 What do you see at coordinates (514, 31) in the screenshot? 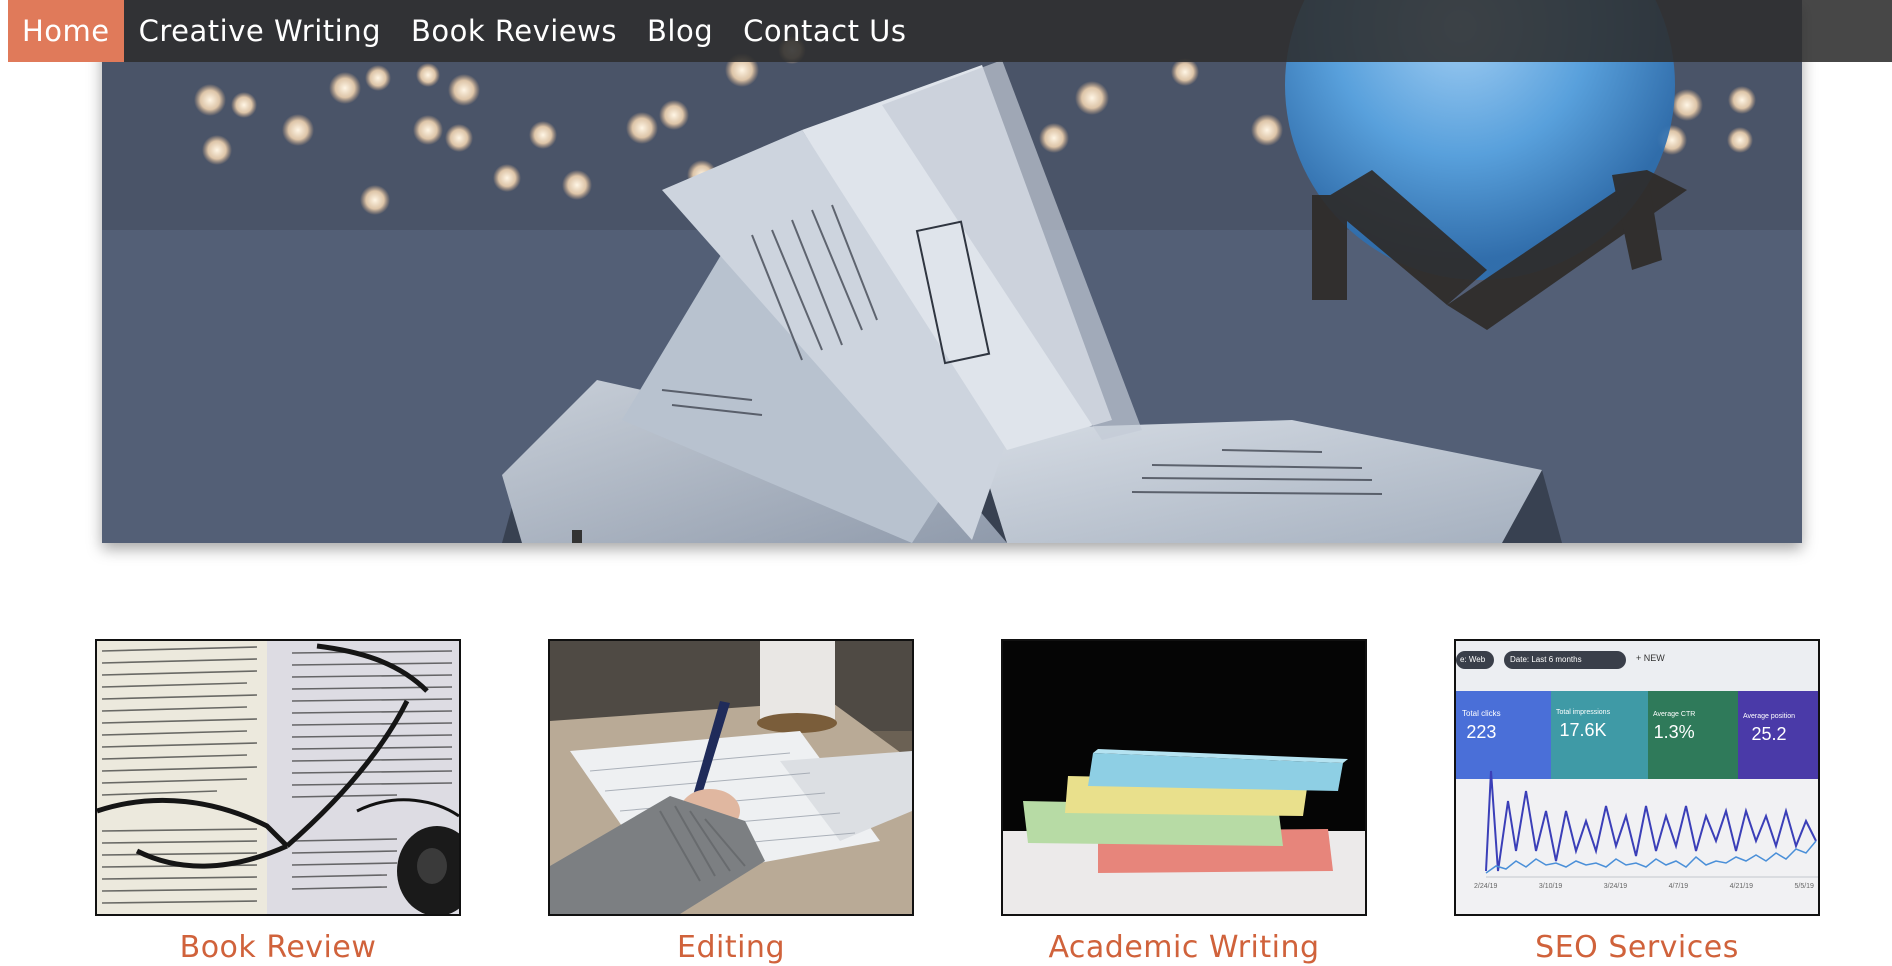
I see `nav-book-reviews: Book Reviews` at bounding box center [514, 31].